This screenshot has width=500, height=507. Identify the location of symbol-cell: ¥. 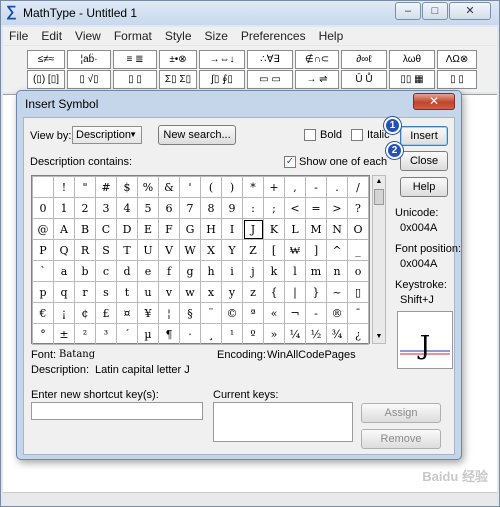
(148, 313).